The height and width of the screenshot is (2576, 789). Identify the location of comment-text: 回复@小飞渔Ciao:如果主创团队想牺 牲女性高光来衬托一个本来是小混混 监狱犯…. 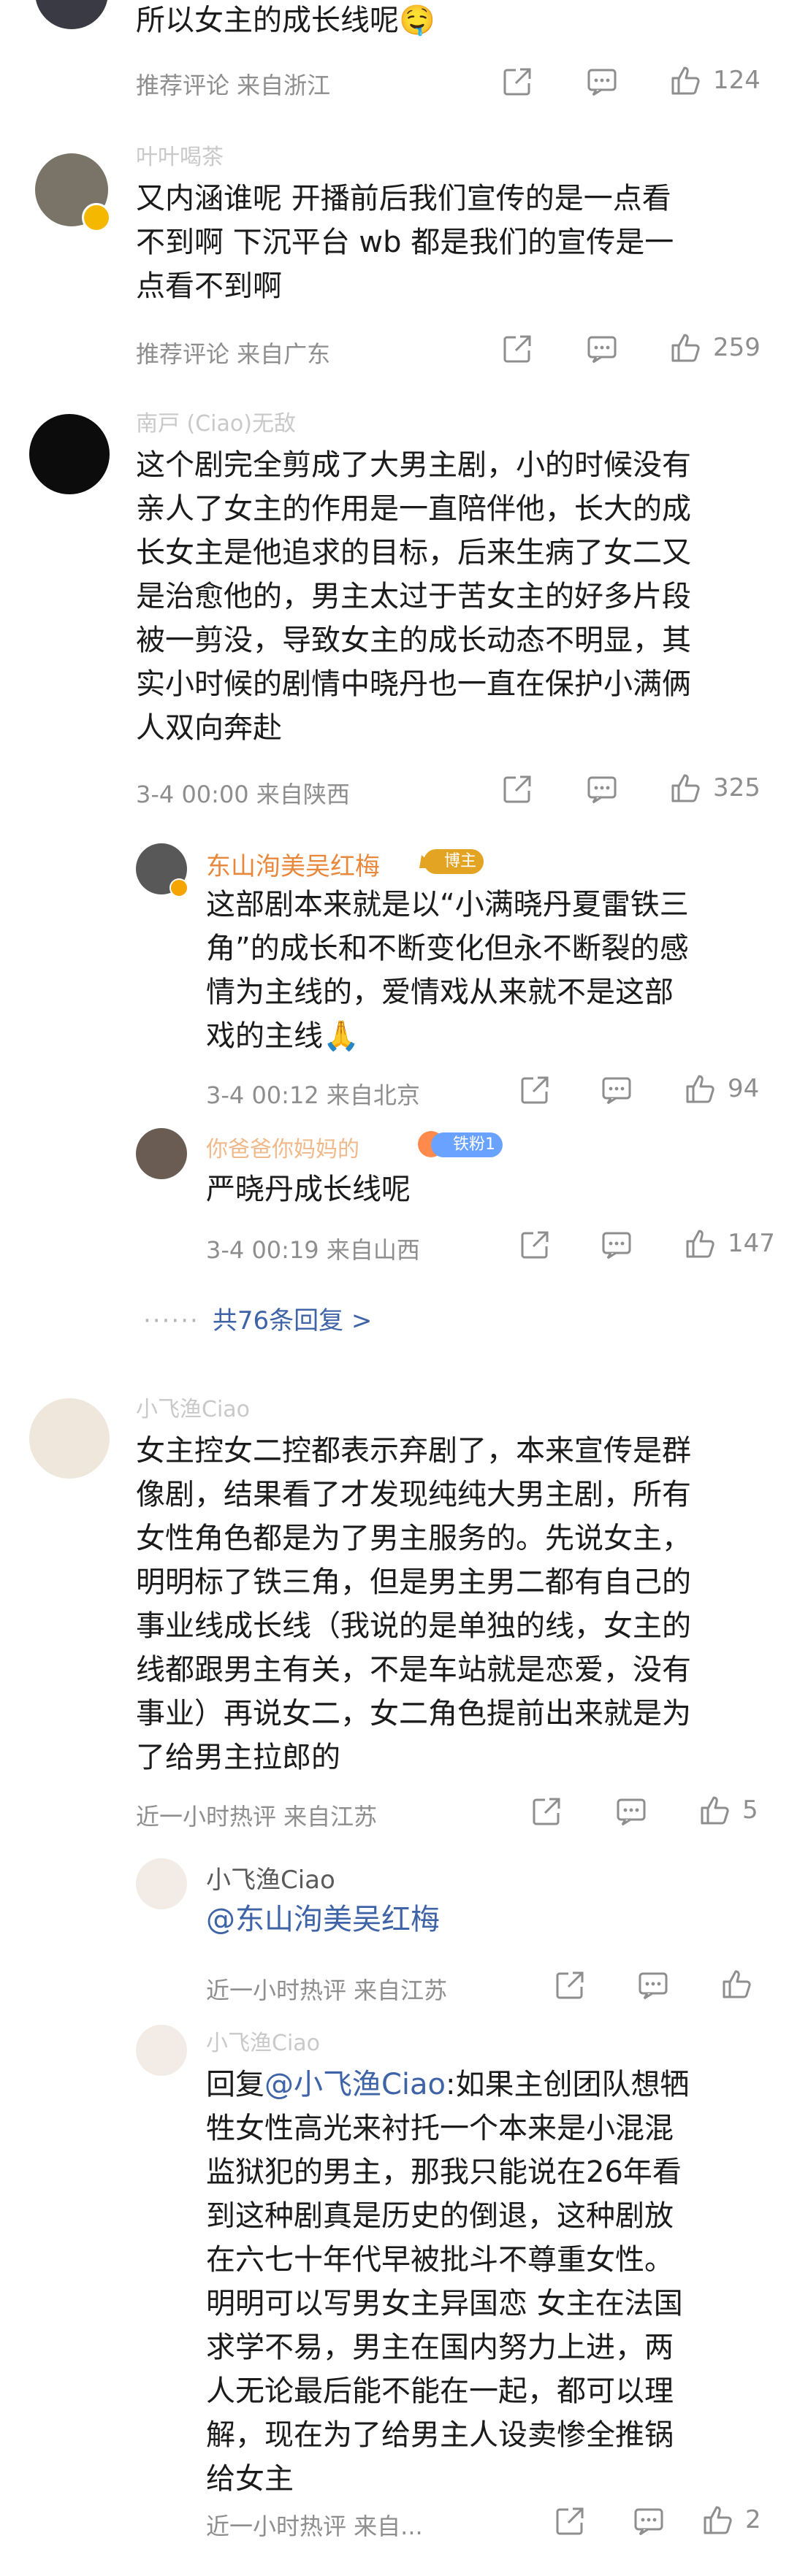
(483, 2282).